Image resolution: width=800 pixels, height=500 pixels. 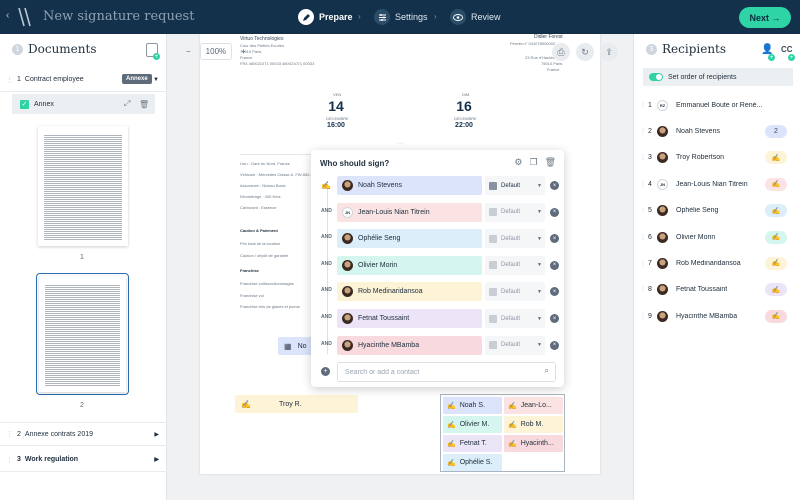 I want to click on recipient-row: ⋮ 2 Noah Stevens 2, so click(x=717, y=131).